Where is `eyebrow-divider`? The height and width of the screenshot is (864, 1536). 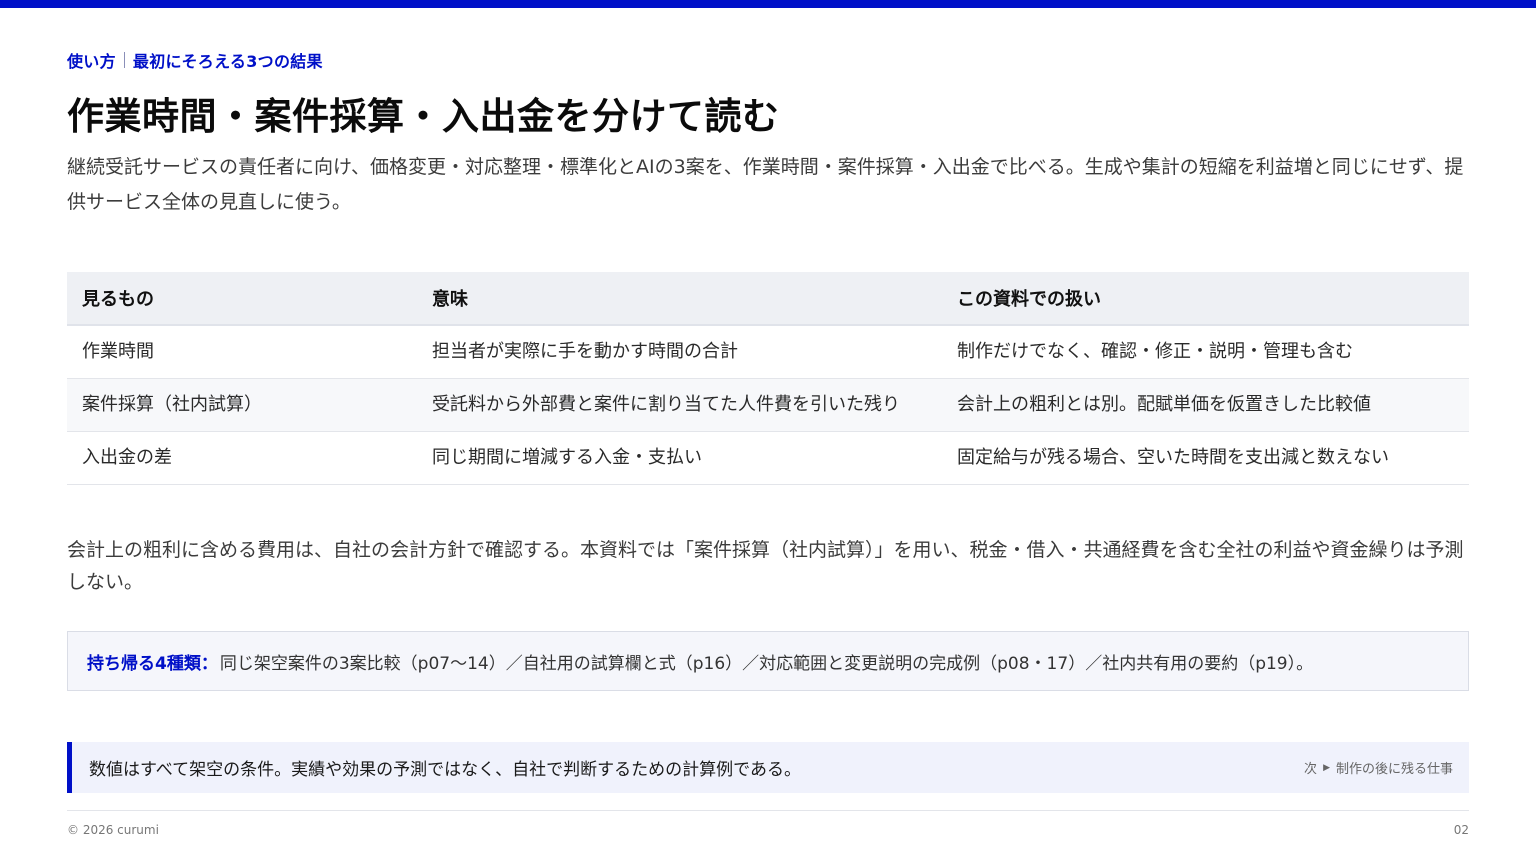 eyebrow-divider is located at coordinates (124, 60).